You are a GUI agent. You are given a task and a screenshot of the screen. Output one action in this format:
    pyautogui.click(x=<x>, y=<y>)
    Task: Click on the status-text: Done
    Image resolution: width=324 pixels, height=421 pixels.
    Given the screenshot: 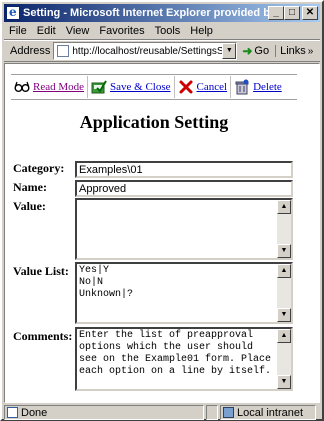 What is the action you would take?
    pyautogui.click(x=34, y=412)
    